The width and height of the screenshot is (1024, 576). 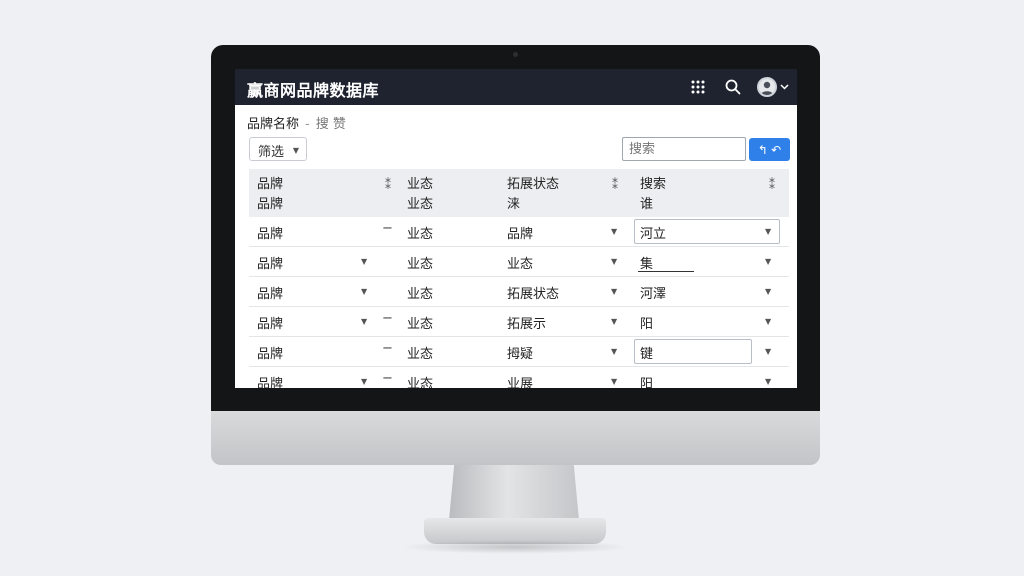 What do you see at coordinates (514, 204) in the screenshot?
I see `header-sublabel: 涞` at bounding box center [514, 204].